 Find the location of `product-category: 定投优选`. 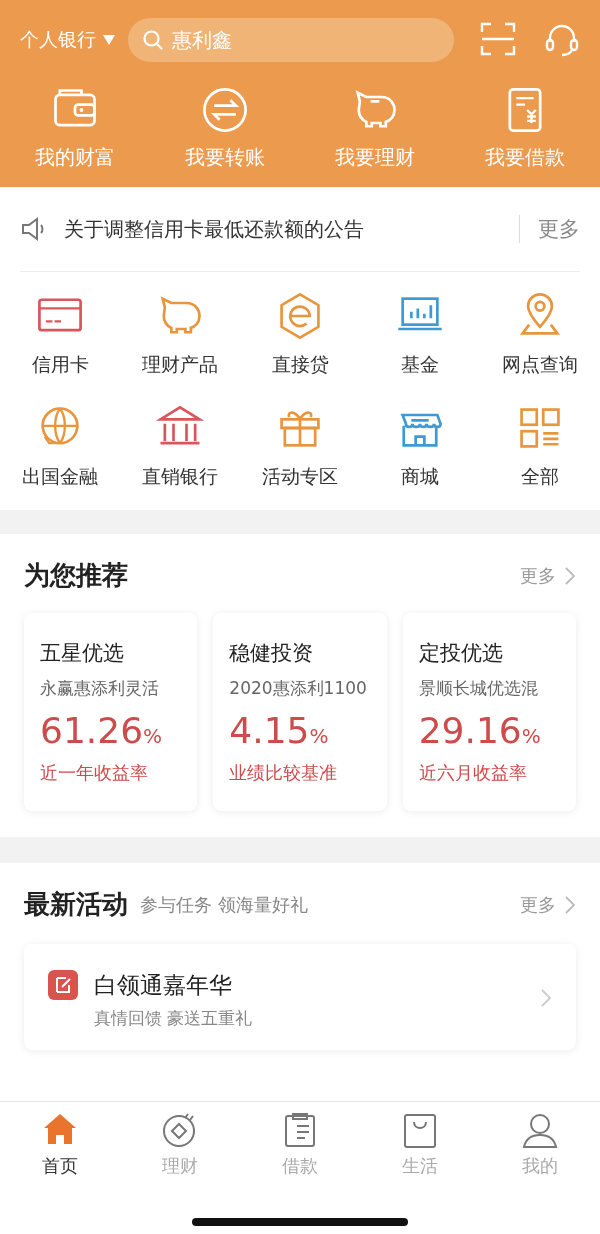

product-category: 定投优选 is located at coordinates (461, 653).